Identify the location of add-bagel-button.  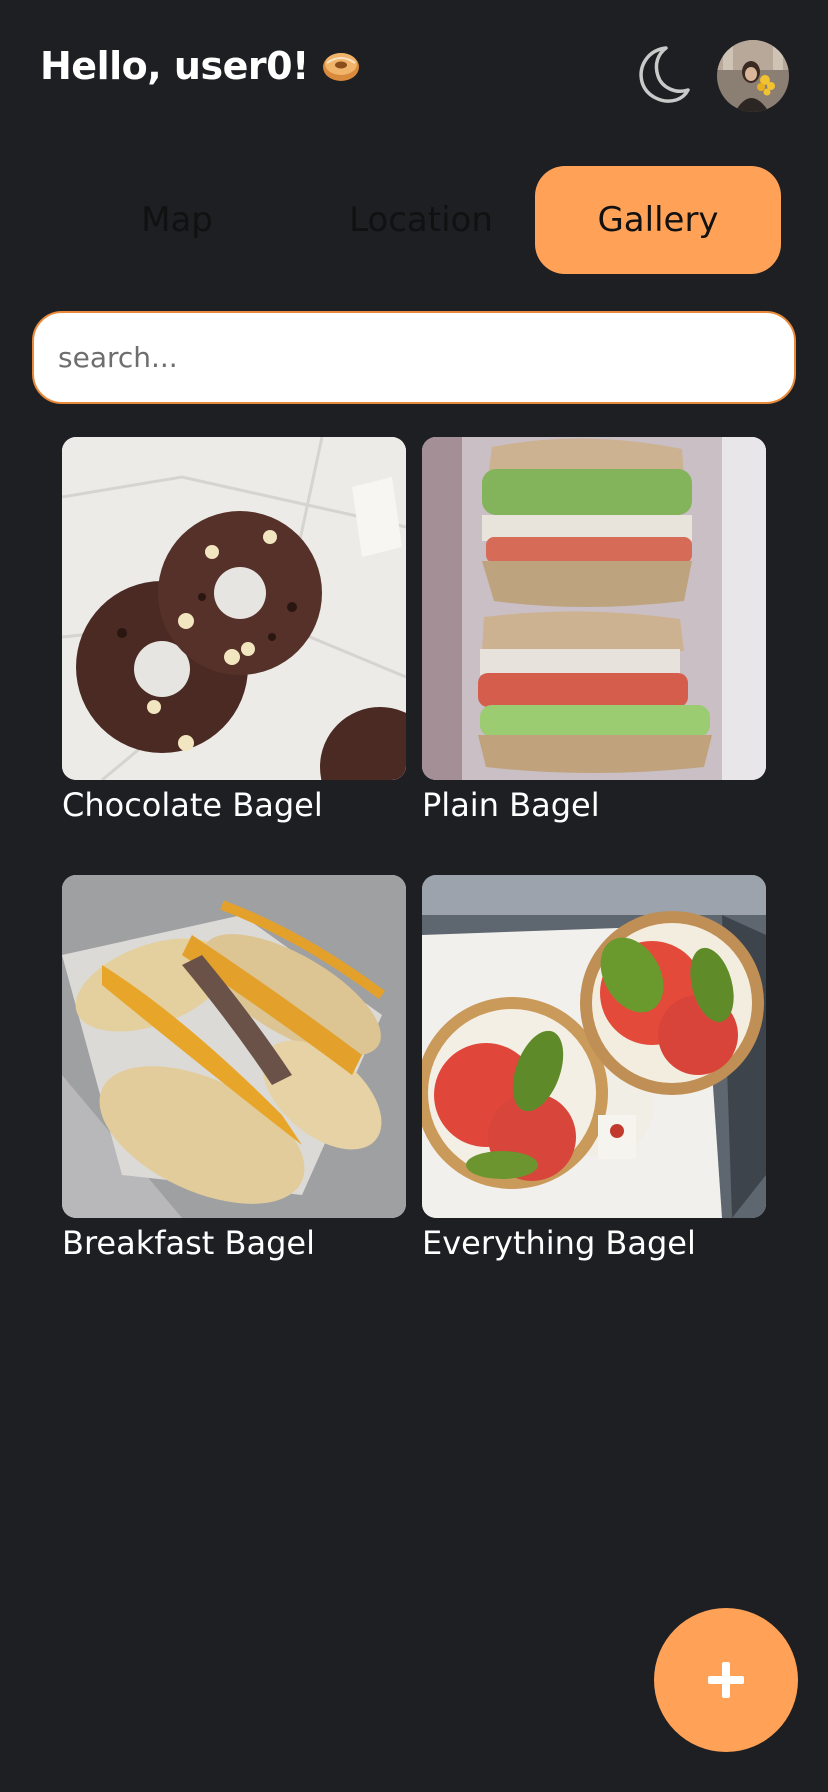
(726, 1680).